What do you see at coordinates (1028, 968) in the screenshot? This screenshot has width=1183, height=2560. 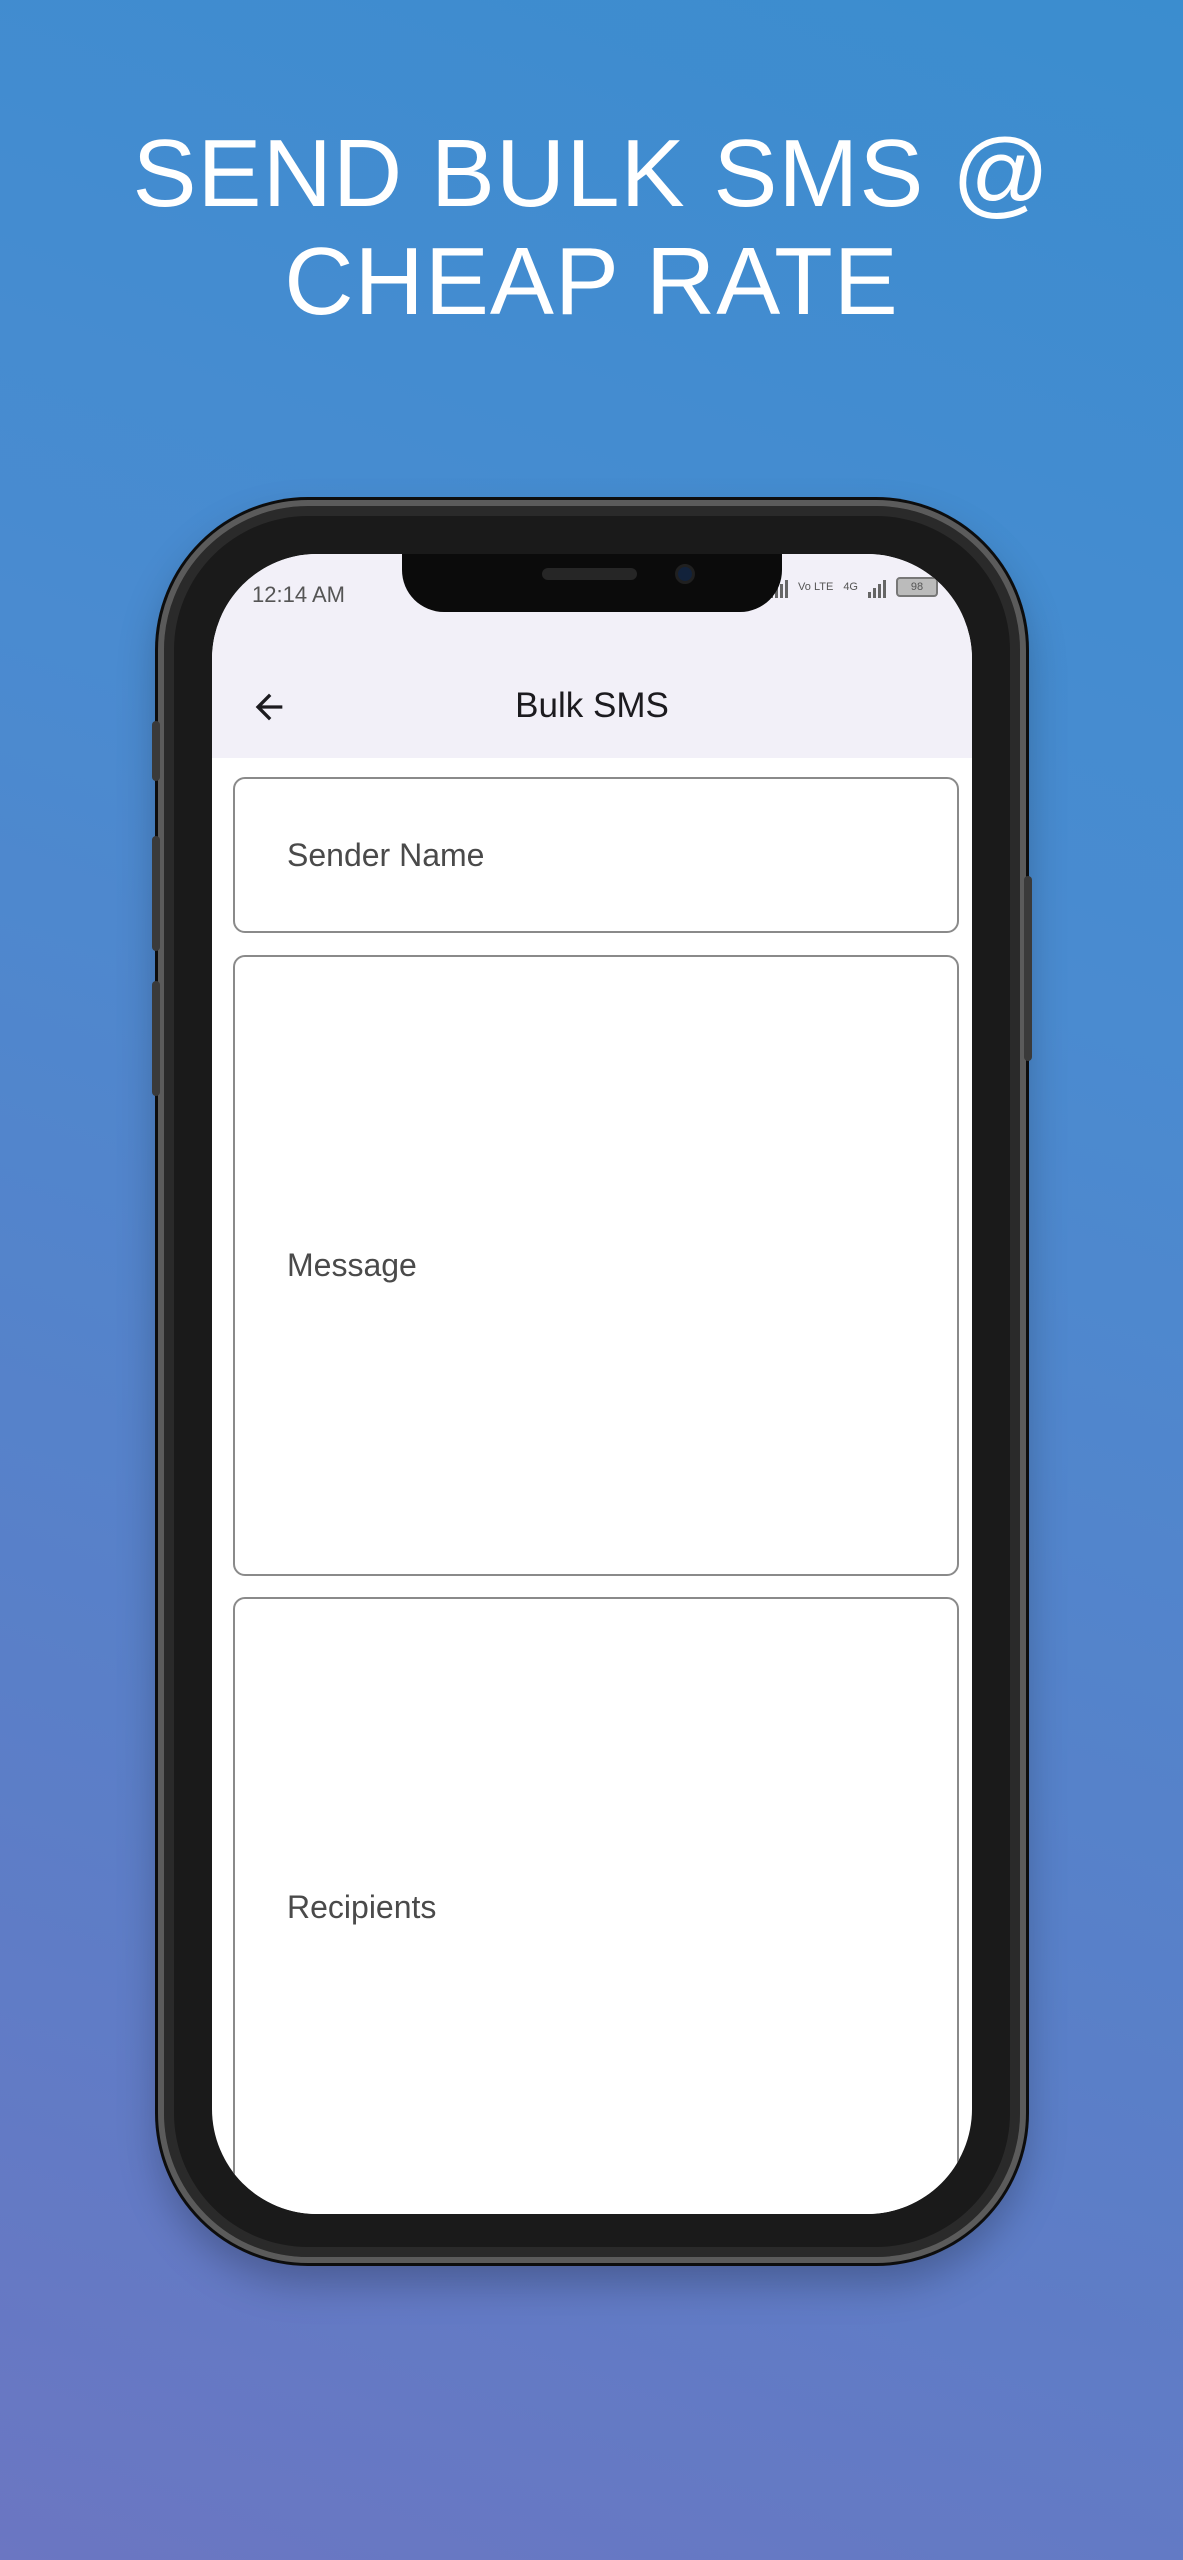 I see `phone-power-button` at bounding box center [1028, 968].